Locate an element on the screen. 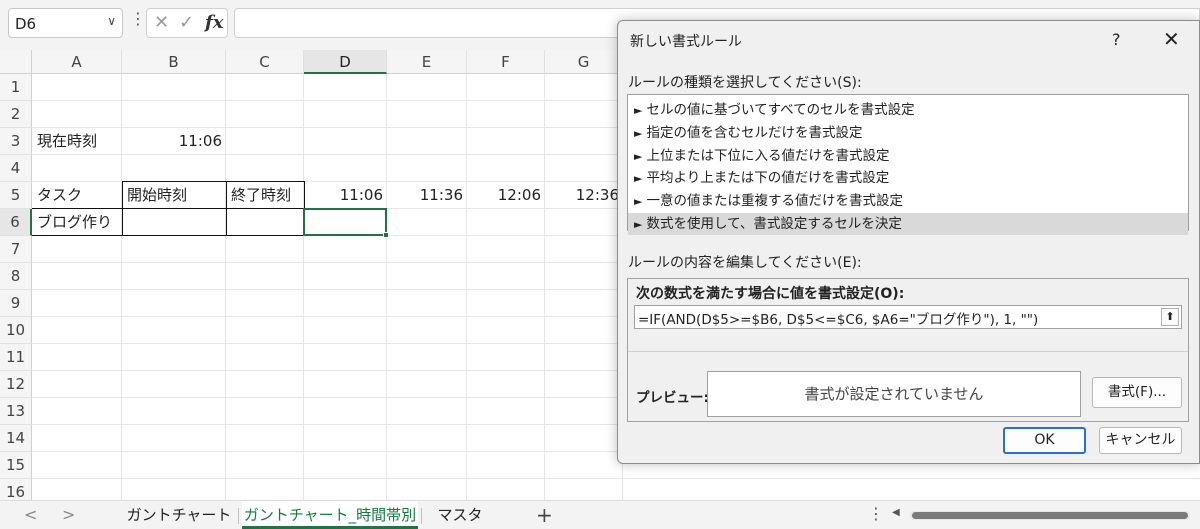 The width and height of the screenshot is (1200, 529). name-box: D6 ∨ is located at coordinates (65, 23).